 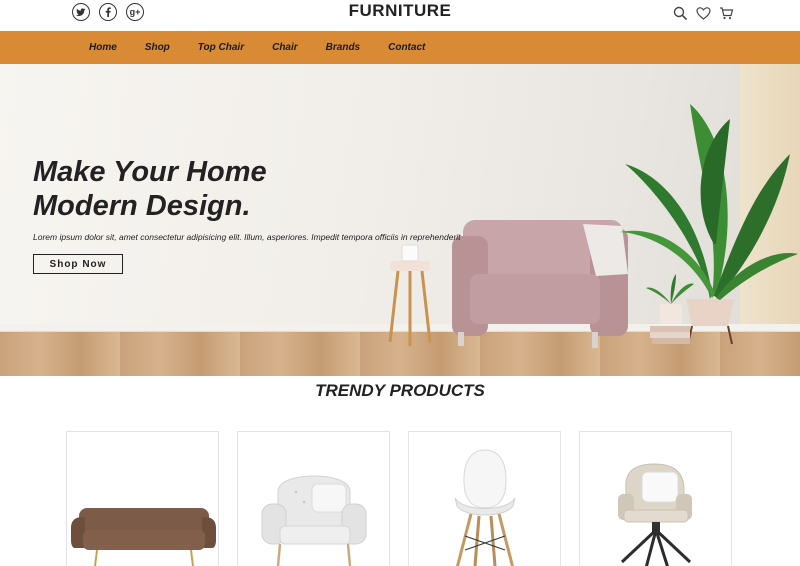 I want to click on cart-icon, so click(x=726, y=13).